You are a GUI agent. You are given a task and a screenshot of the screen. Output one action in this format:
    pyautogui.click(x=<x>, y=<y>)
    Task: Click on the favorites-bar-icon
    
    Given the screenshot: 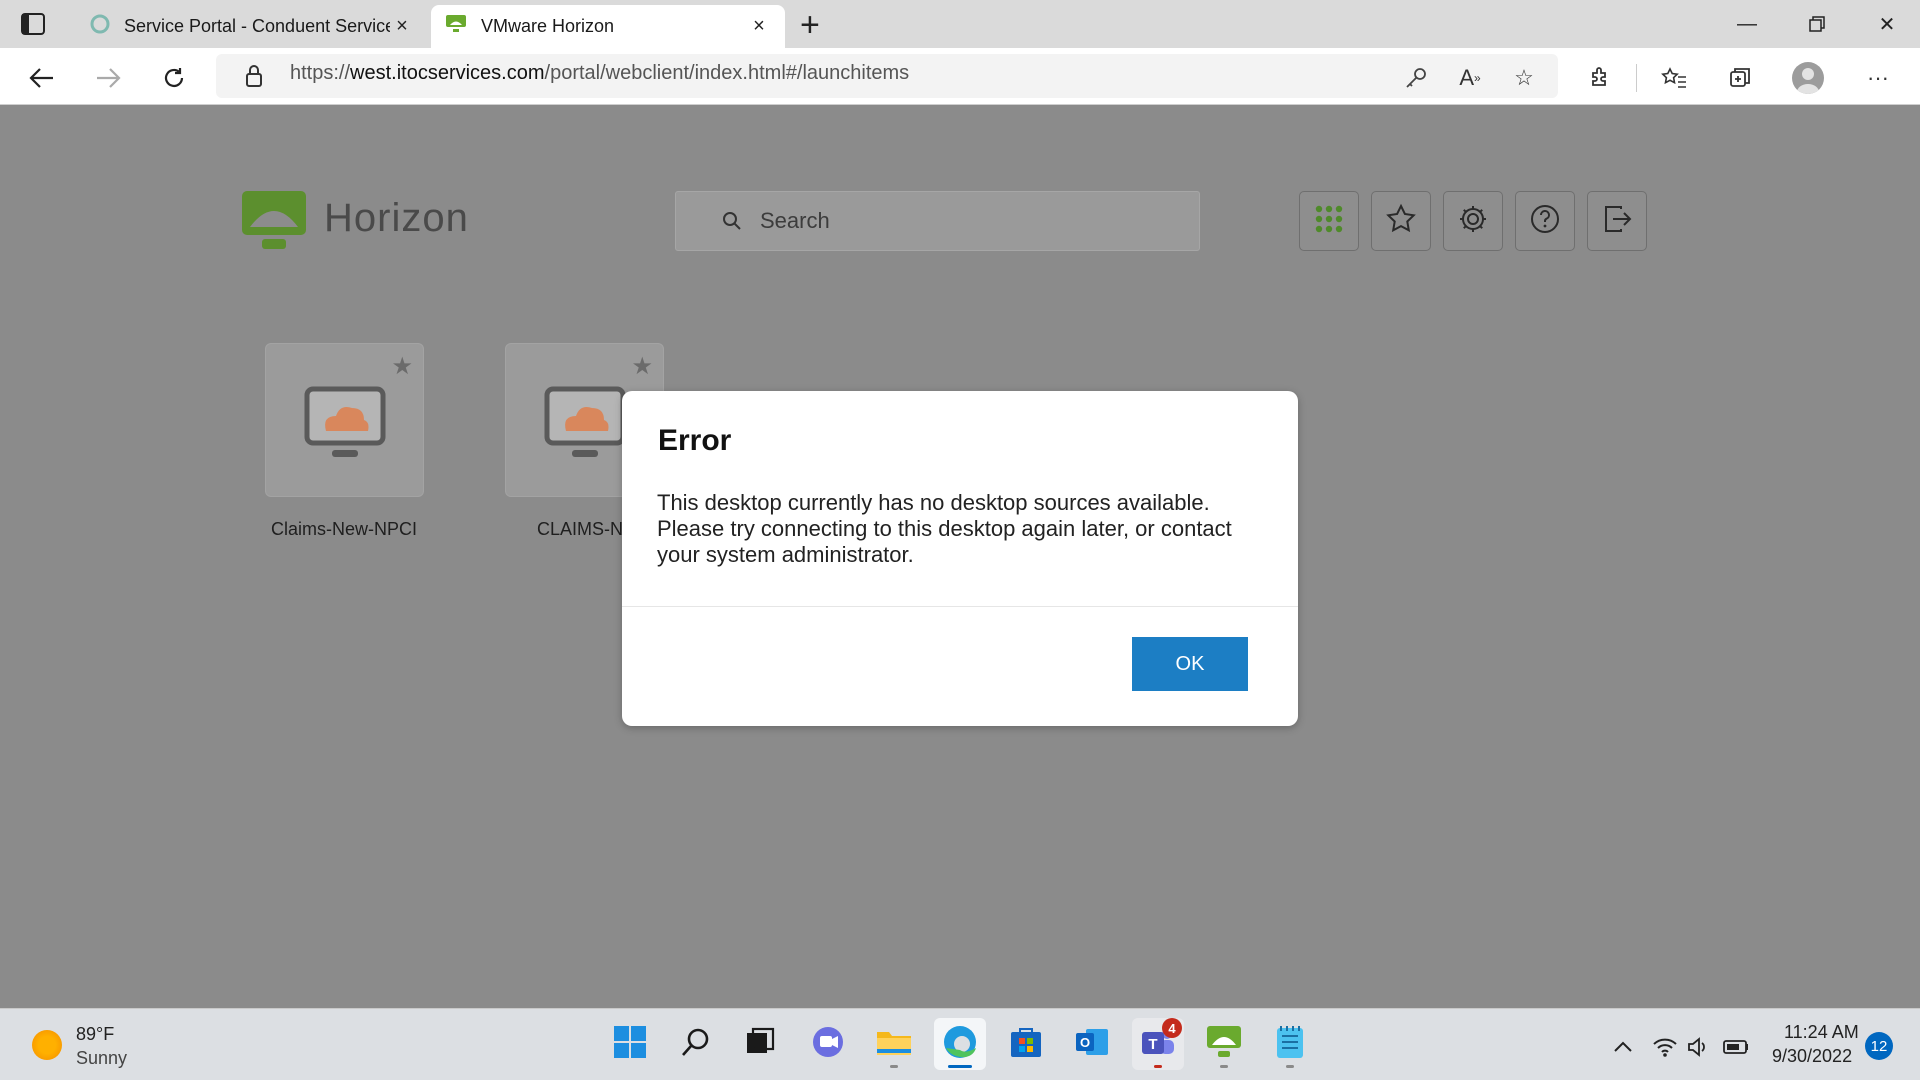 What is the action you would take?
    pyautogui.click(x=1674, y=78)
    